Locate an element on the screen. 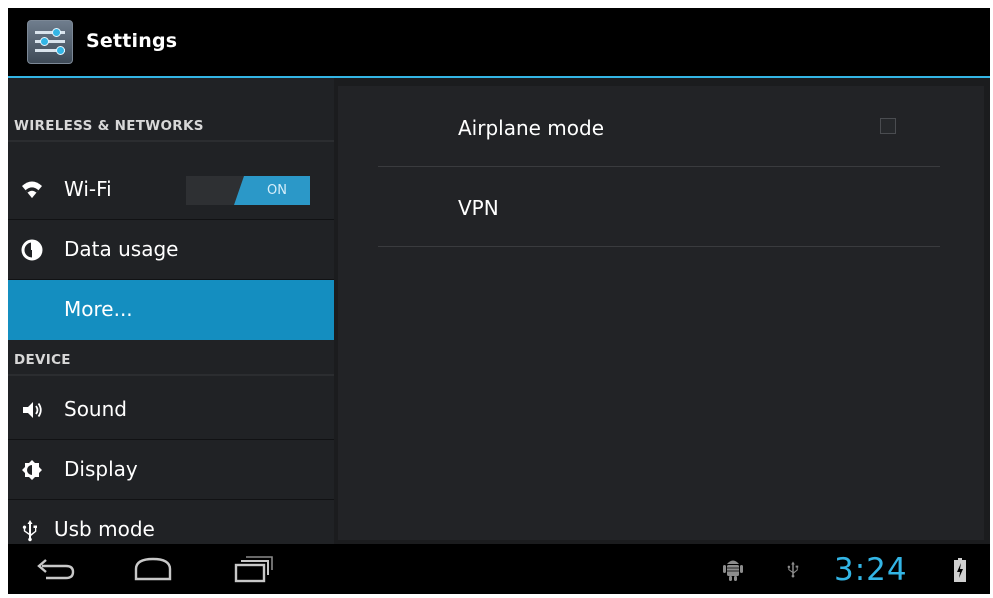 Image resolution: width=993 pixels, height=598 pixels. airplane-mode-row: Airplane mode is located at coordinates (659, 126).